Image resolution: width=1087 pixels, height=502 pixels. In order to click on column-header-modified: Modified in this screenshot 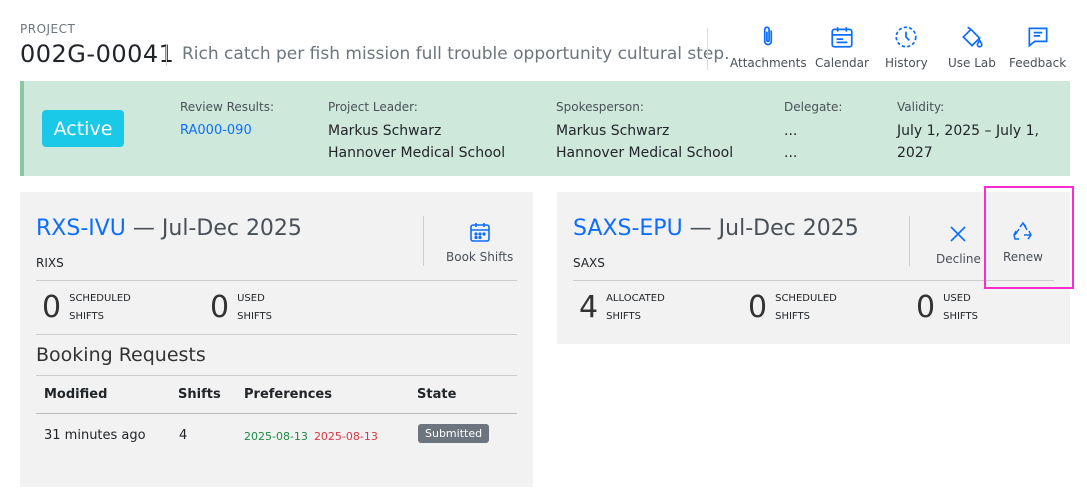, I will do `click(76, 394)`.